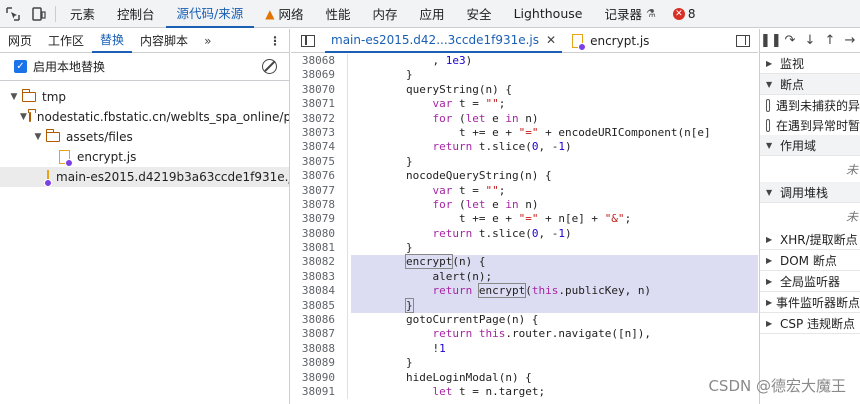 This screenshot has width=860, height=404. What do you see at coordinates (608, 41) in the screenshot?
I see `editor-tab-encrypt-js: encrypt.js` at bounding box center [608, 41].